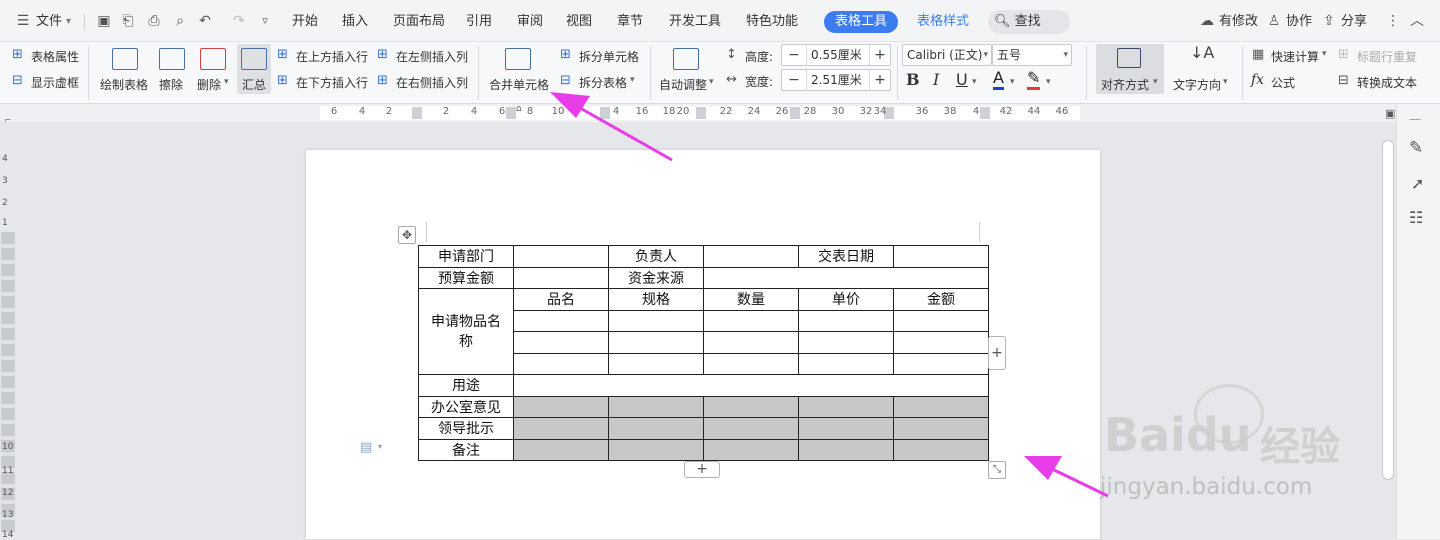 This screenshot has width=1440, height=540. I want to click on save-icon: ▣, so click(104, 21).